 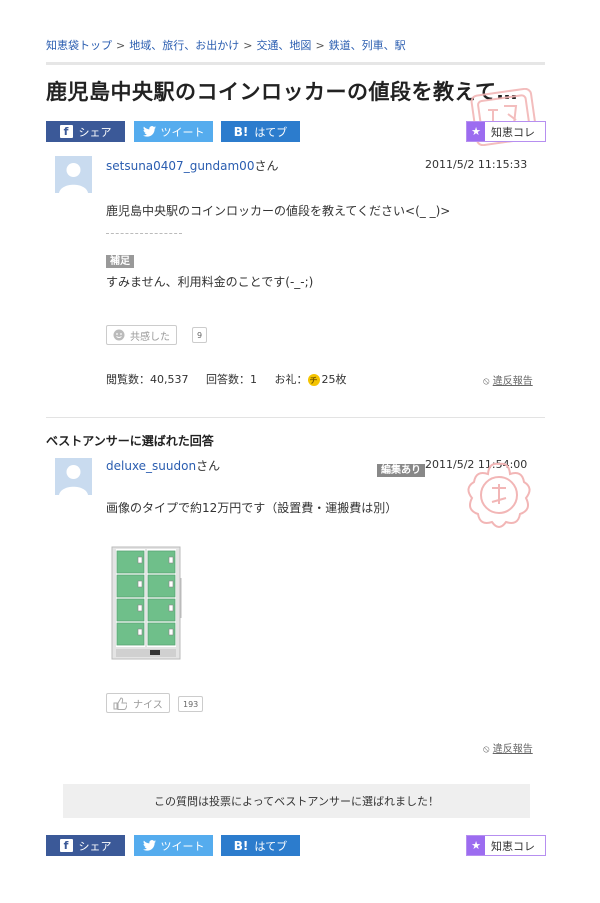 What do you see at coordinates (130, 441) in the screenshot?
I see `best-answer-heading: ベストアンサーに選ばれた回答` at bounding box center [130, 441].